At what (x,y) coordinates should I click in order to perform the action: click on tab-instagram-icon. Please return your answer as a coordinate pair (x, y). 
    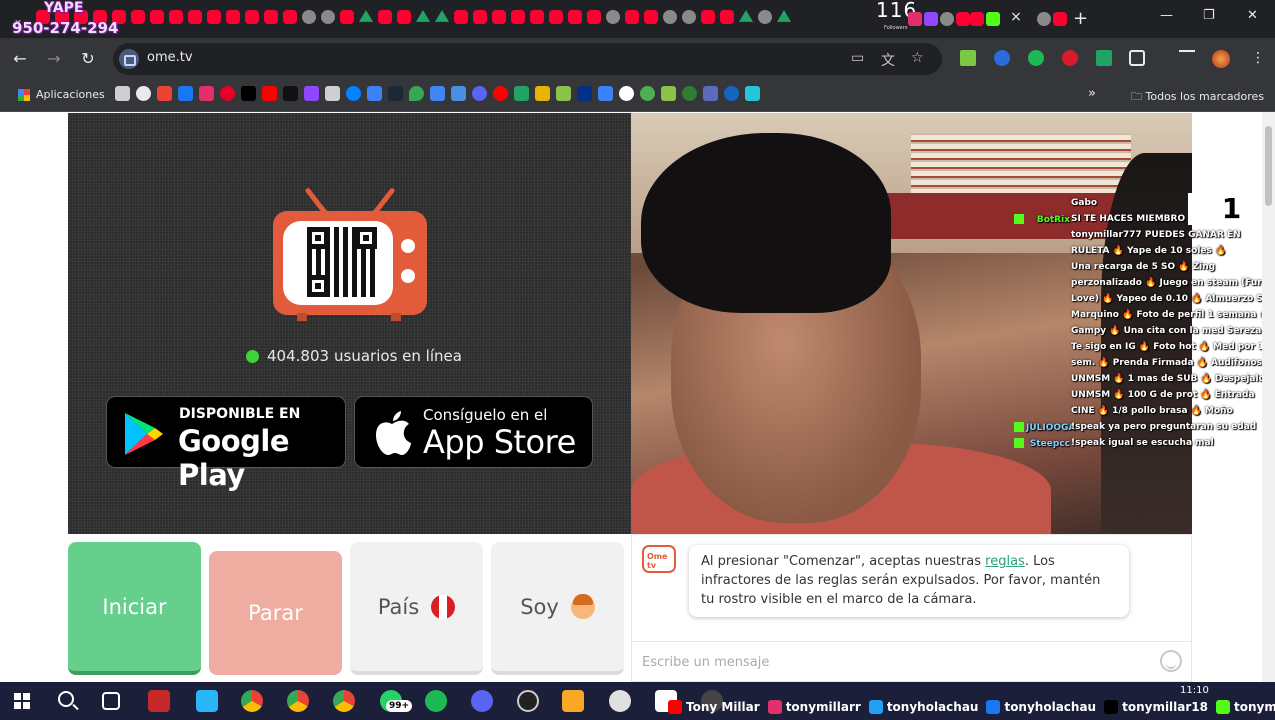
    Looking at the image, I should click on (915, 19).